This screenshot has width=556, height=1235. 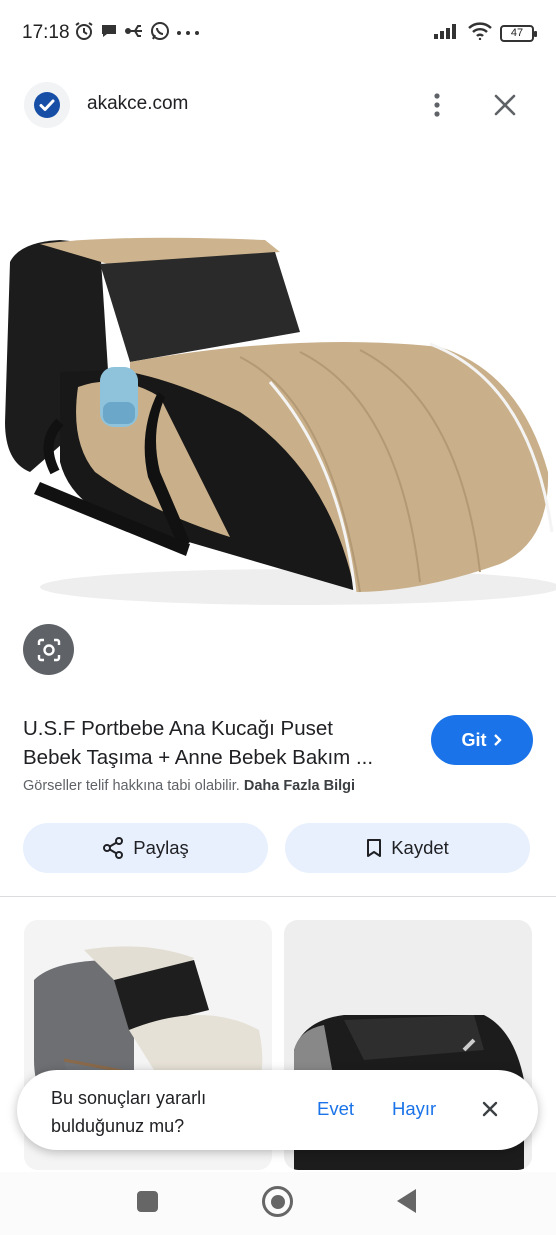 I want to click on signal-icon, so click(x=447, y=33).